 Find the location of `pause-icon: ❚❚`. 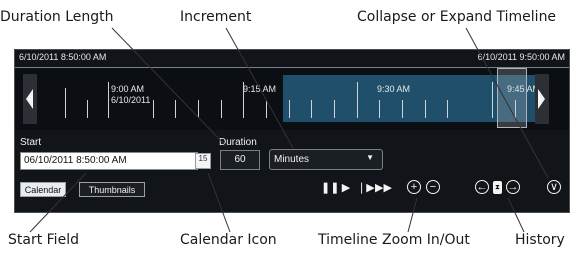

pause-icon: ❚❚ is located at coordinates (330, 188).